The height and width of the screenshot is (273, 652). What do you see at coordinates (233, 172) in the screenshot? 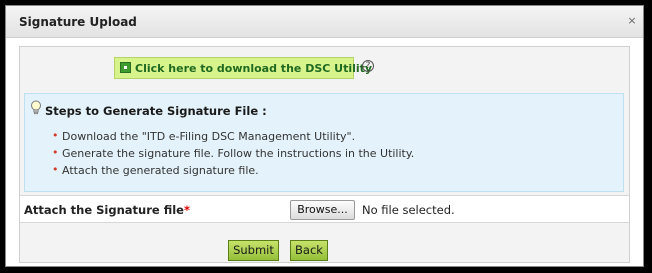
I see `step-item: Attach the generated signature file.` at bounding box center [233, 172].